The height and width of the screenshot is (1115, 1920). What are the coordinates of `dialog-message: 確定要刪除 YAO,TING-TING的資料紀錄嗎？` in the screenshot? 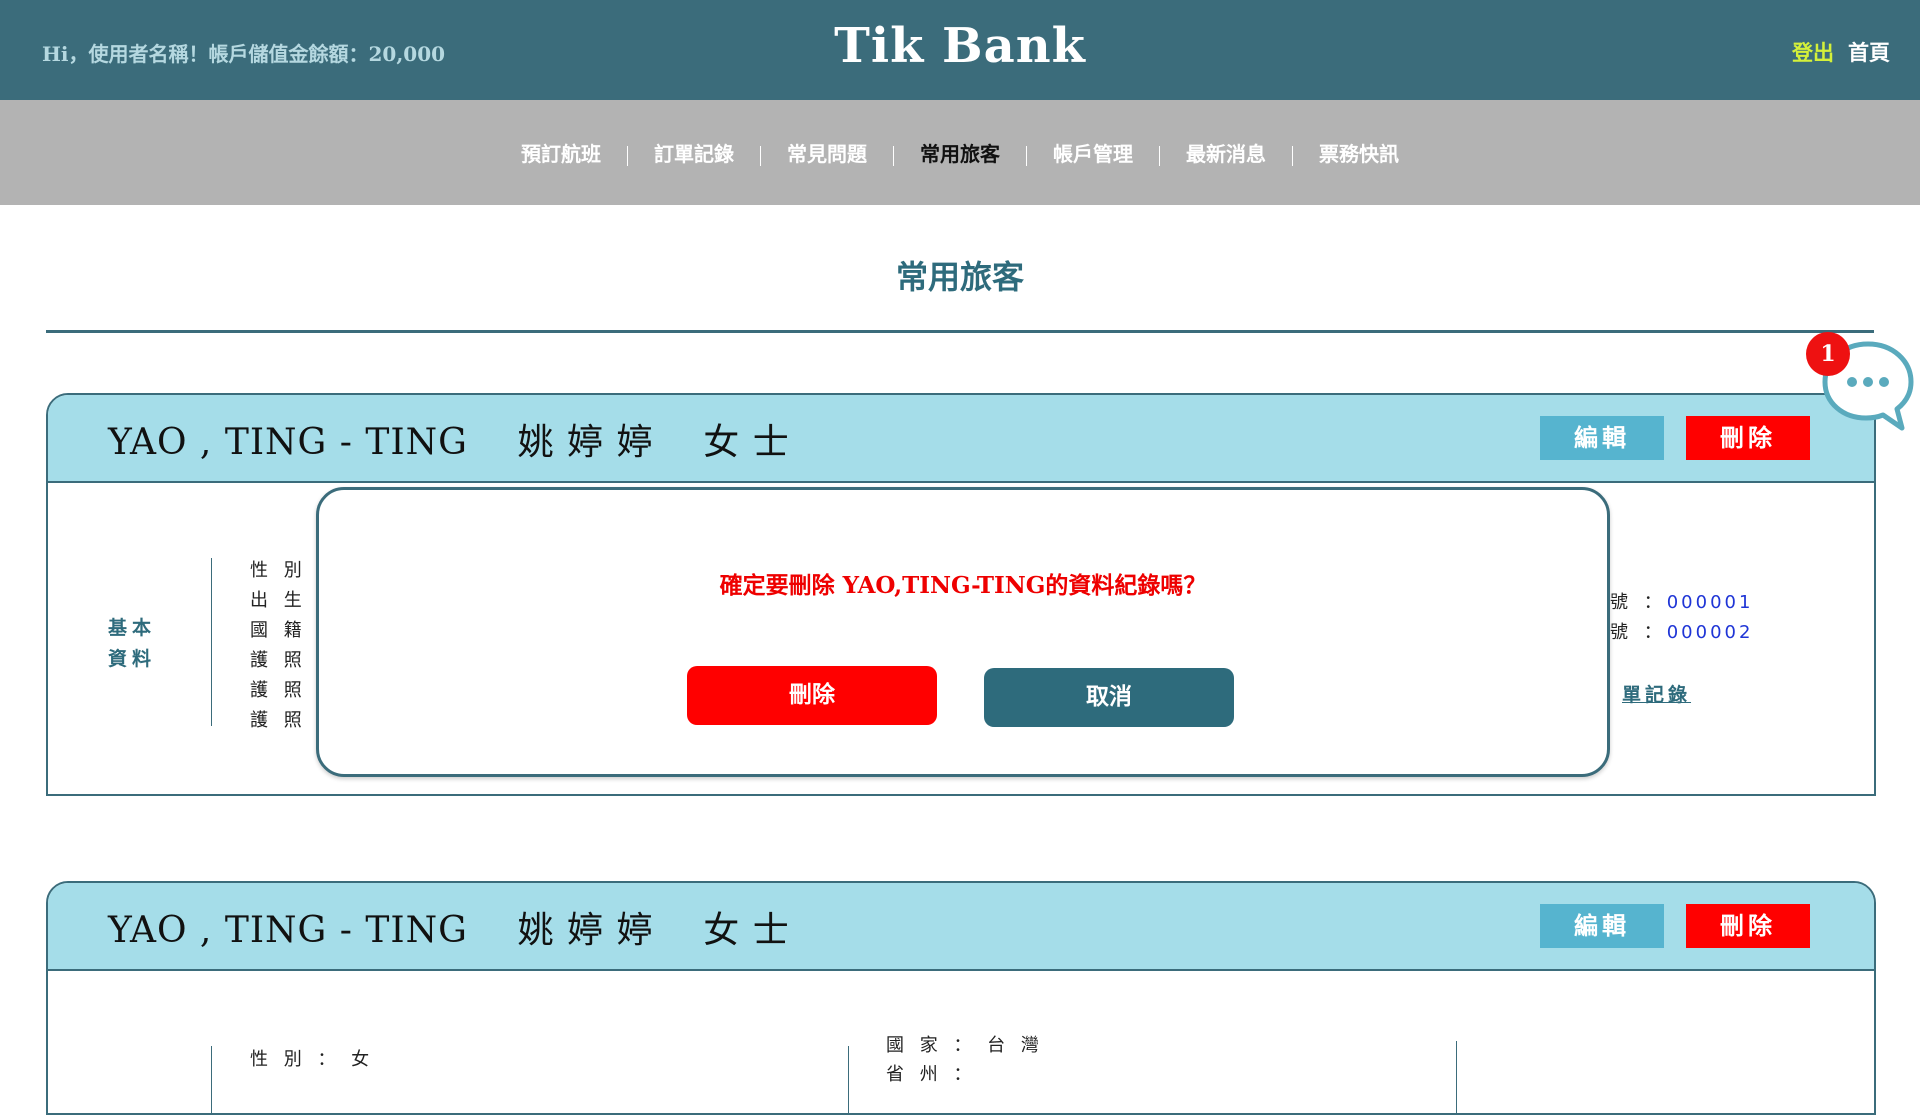 It's located at (963, 585).